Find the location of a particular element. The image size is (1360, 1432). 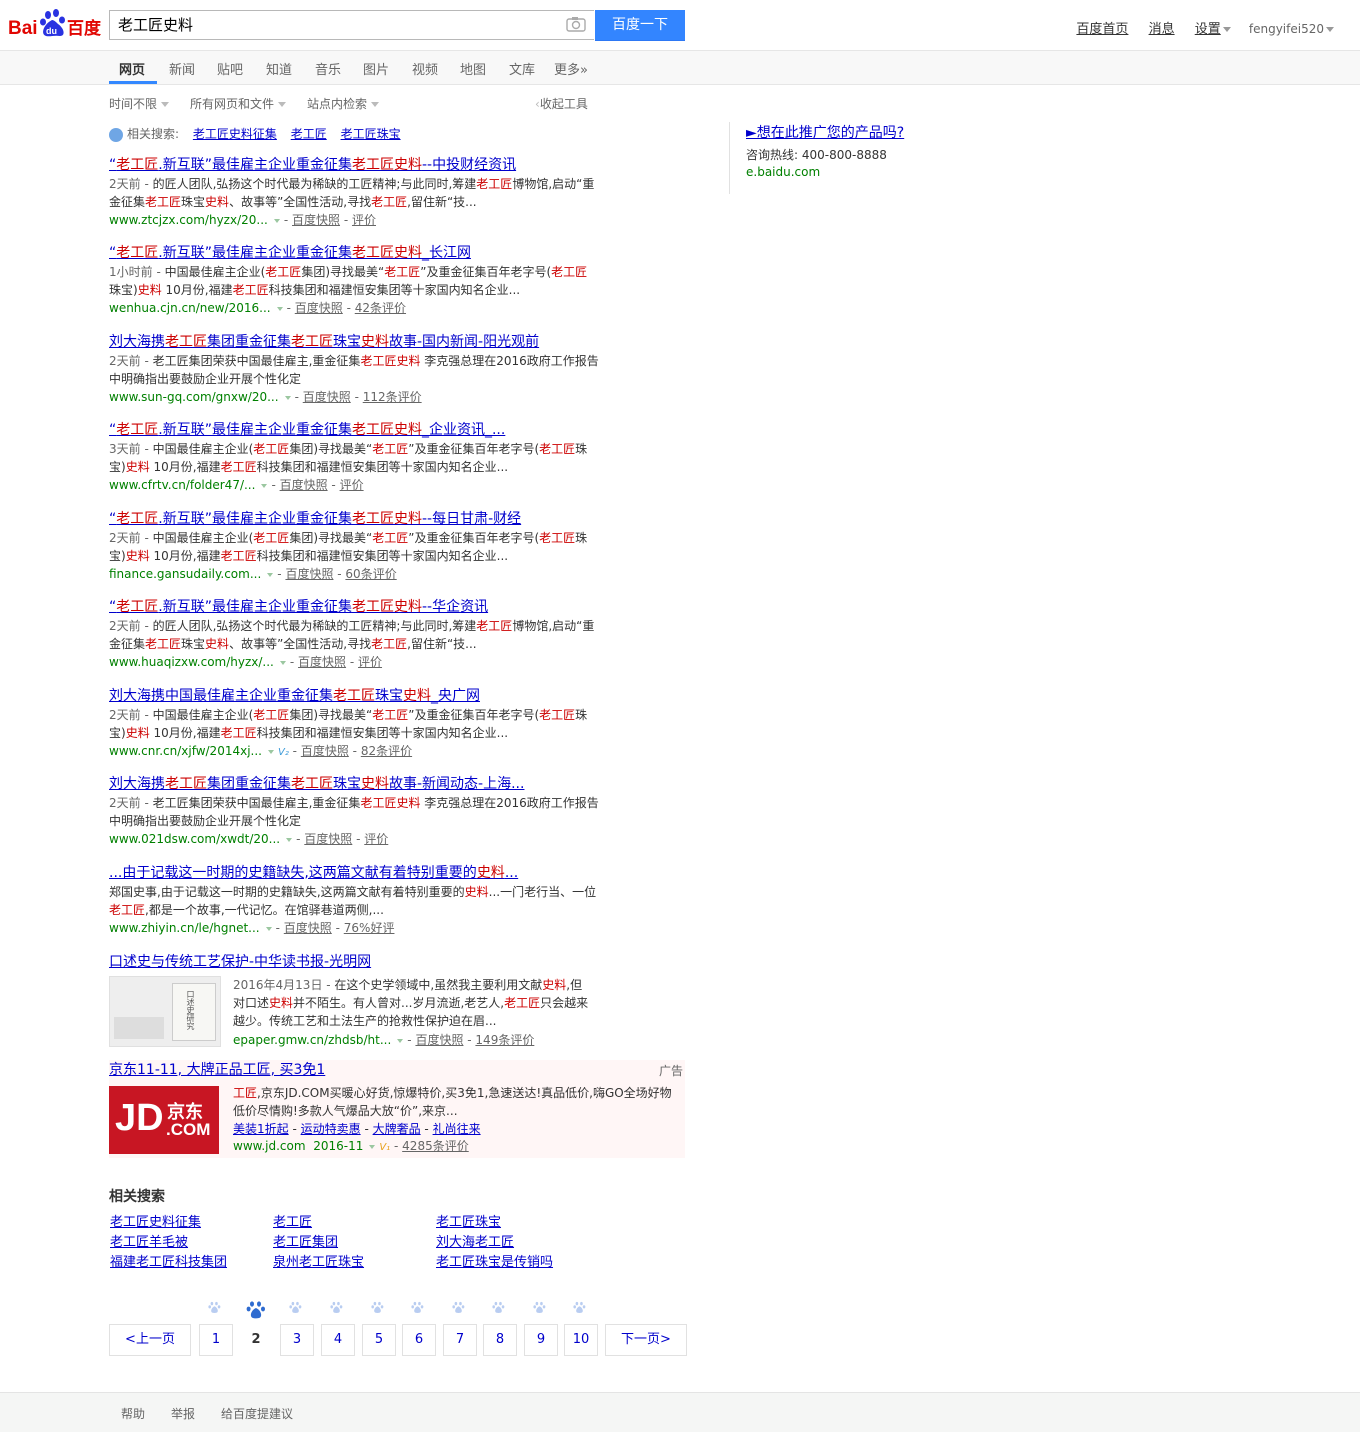

page-link: 7 is located at coordinates (460, 1340).